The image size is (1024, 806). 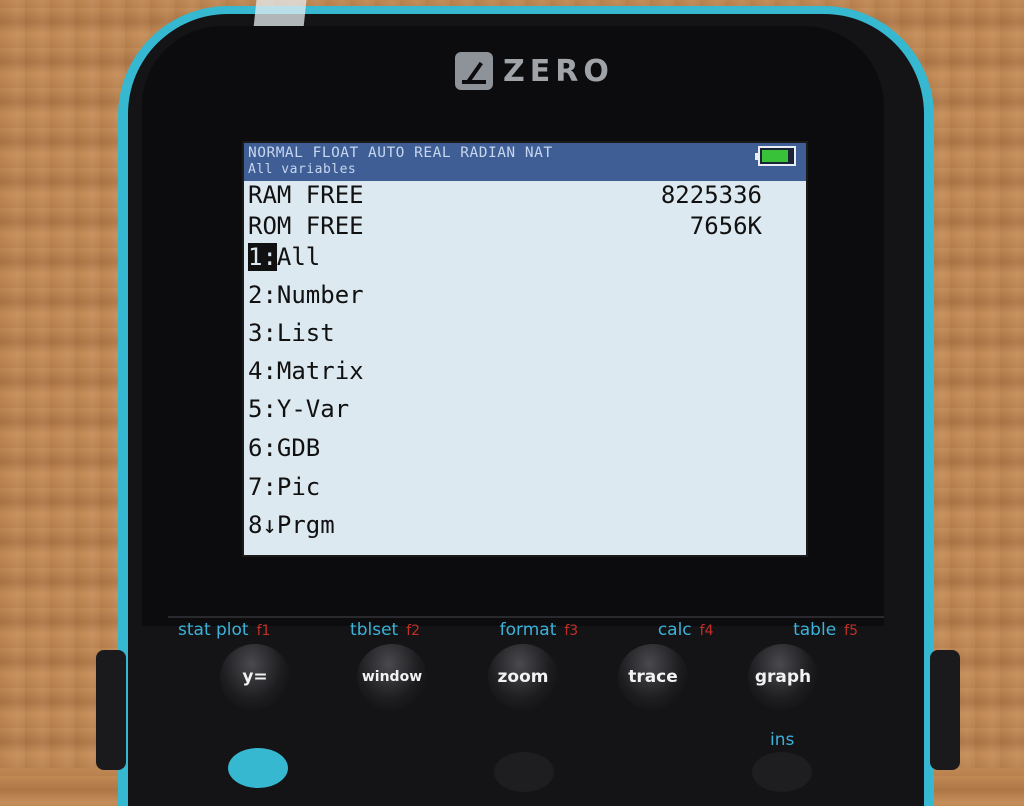 I want to click on battery-icon, so click(x=775, y=156).